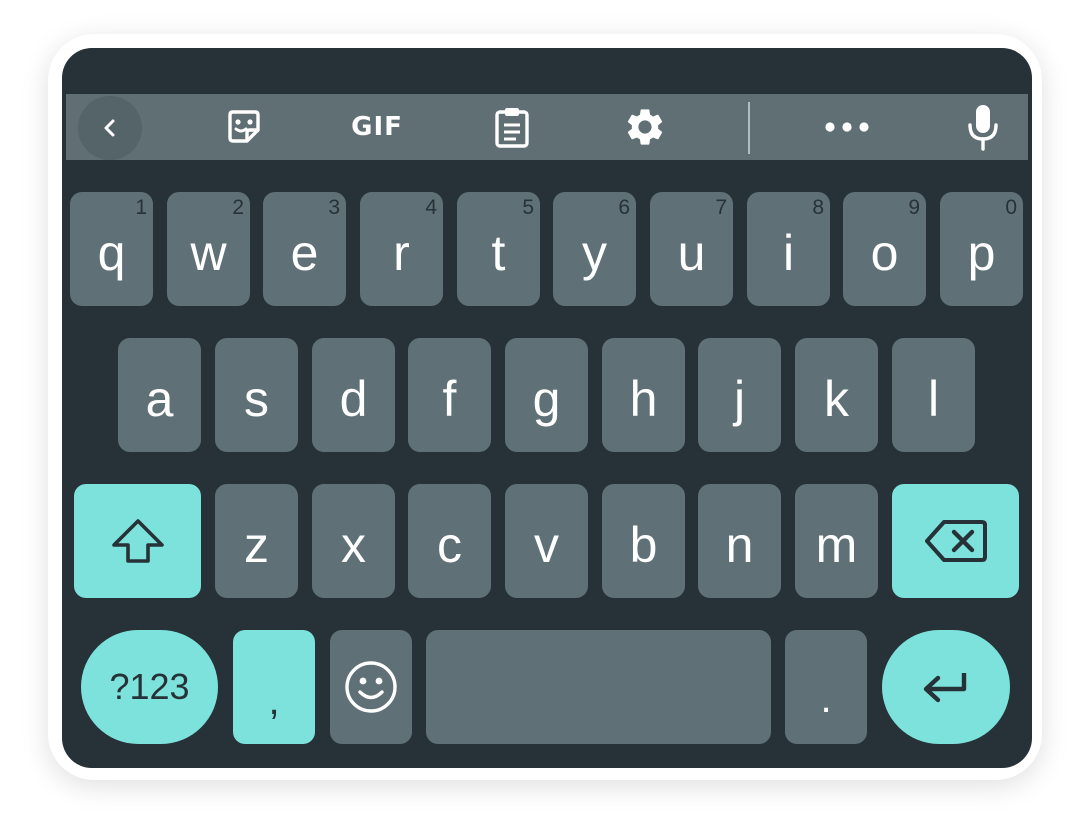 This screenshot has width=1092, height=840. What do you see at coordinates (884, 253) in the screenshot?
I see `key-label: o` at bounding box center [884, 253].